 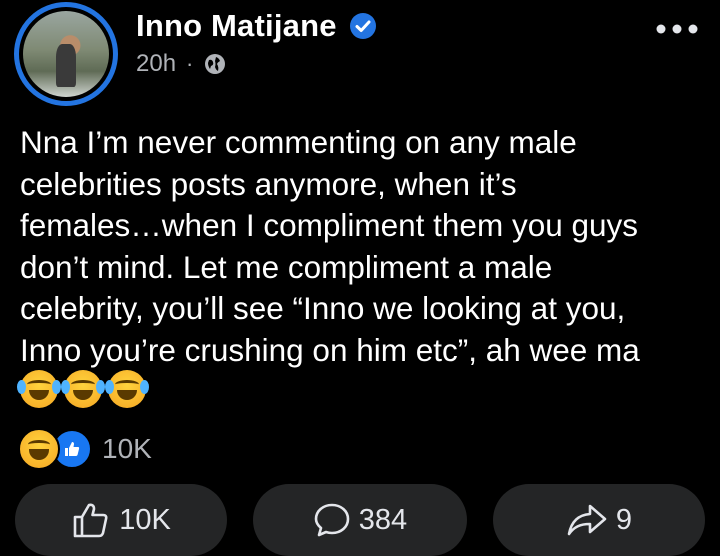 What do you see at coordinates (90, 520) in the screenshot?
I see `thumbs-up-icon` at bounding box center [90, 520].